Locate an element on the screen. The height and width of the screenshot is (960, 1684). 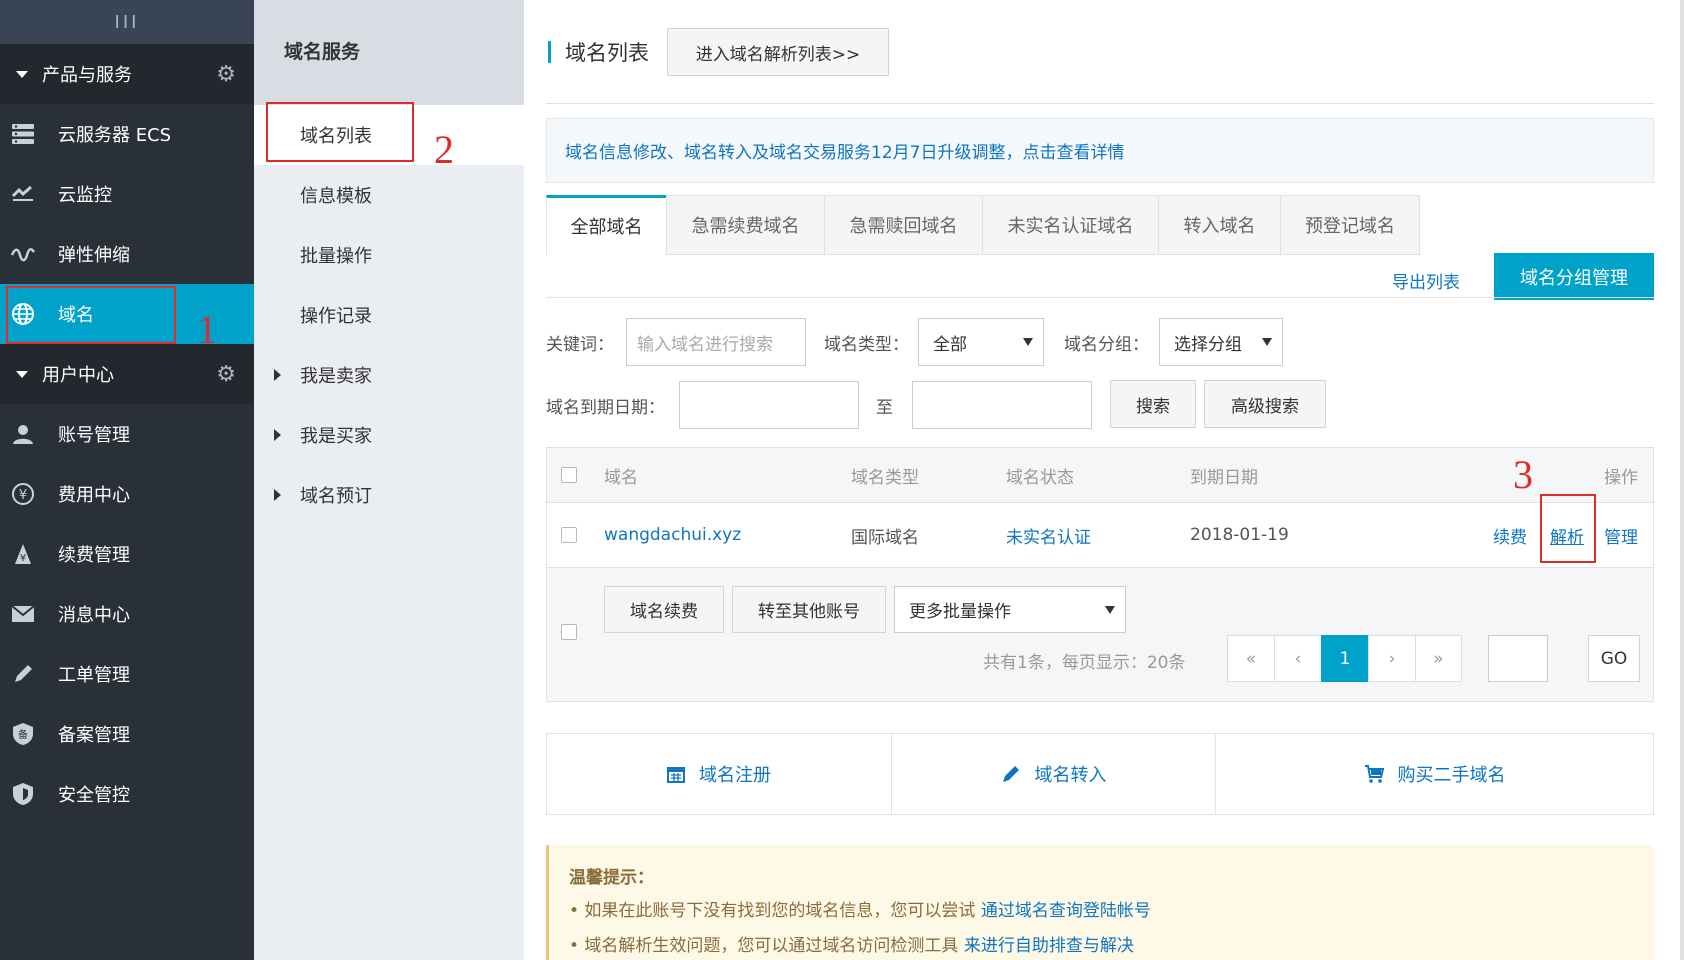
export-list-link: 导出列表 is located at coordinates (1426, 280).